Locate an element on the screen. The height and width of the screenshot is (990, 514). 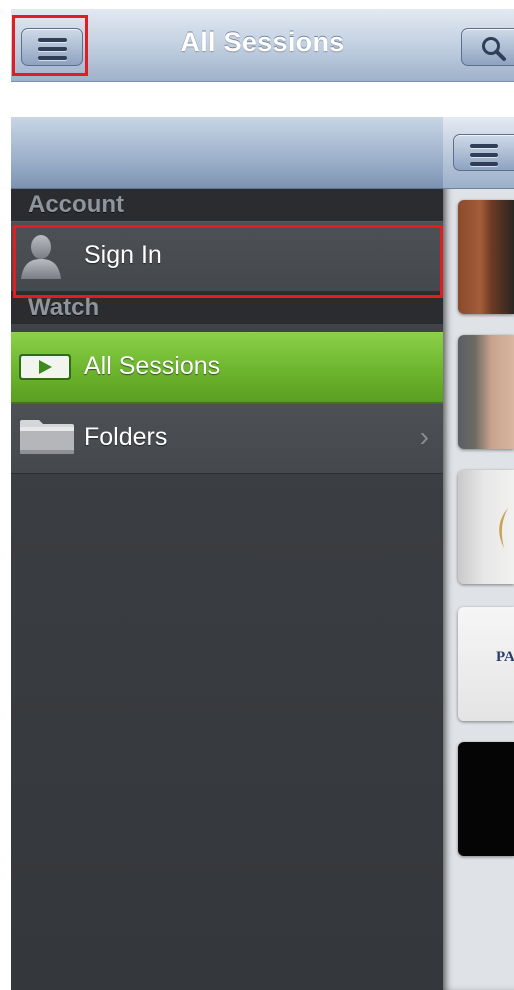
sidebar-item-label: Folders is located at coordinates (126, 437).